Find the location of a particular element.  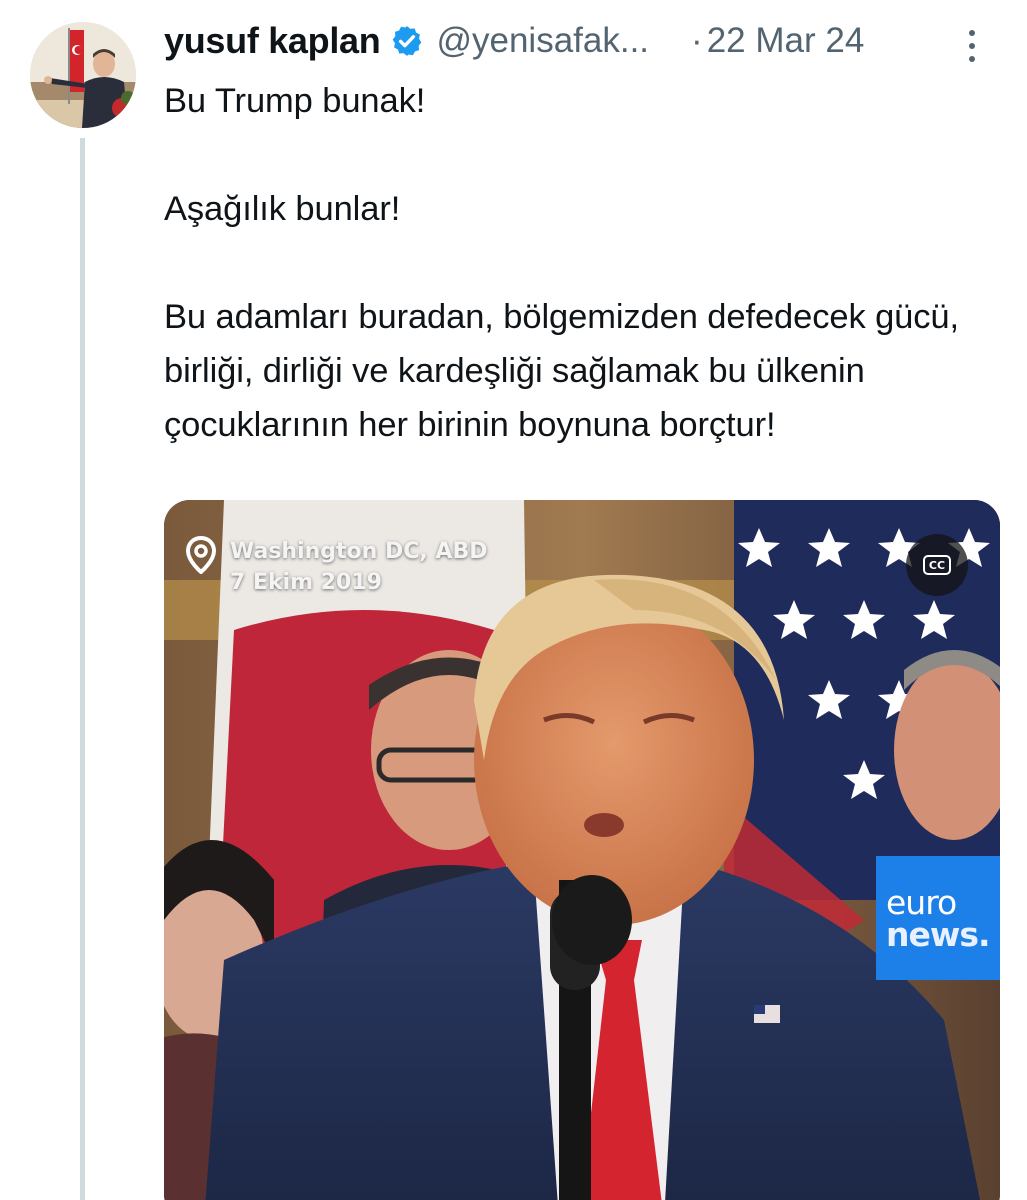

location-text: Washington DC, ABD is located at coordinates (359, 551).